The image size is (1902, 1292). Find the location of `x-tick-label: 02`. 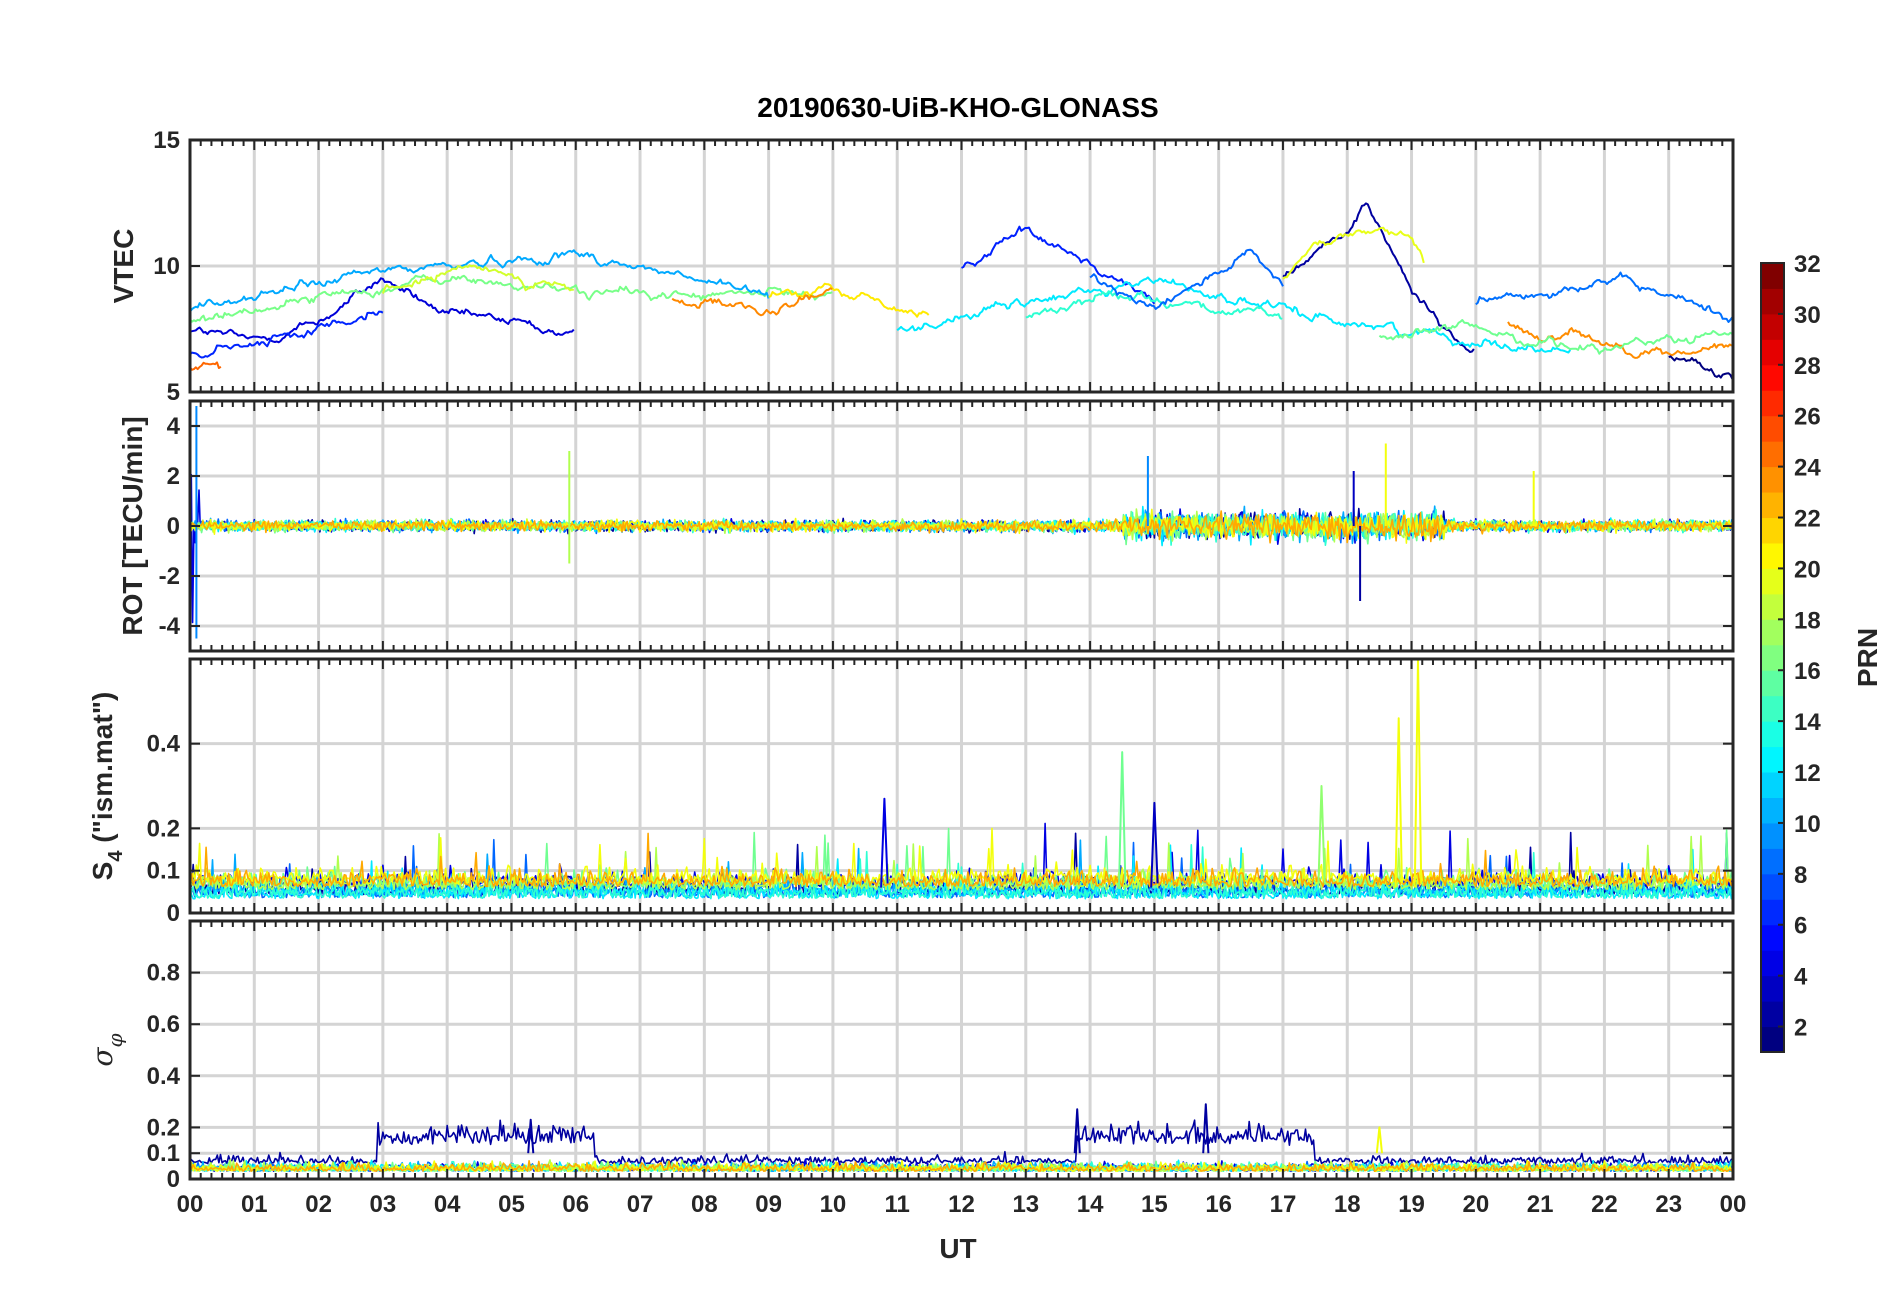

x-tick-label: 02 is located at coordinates (318, 1204).